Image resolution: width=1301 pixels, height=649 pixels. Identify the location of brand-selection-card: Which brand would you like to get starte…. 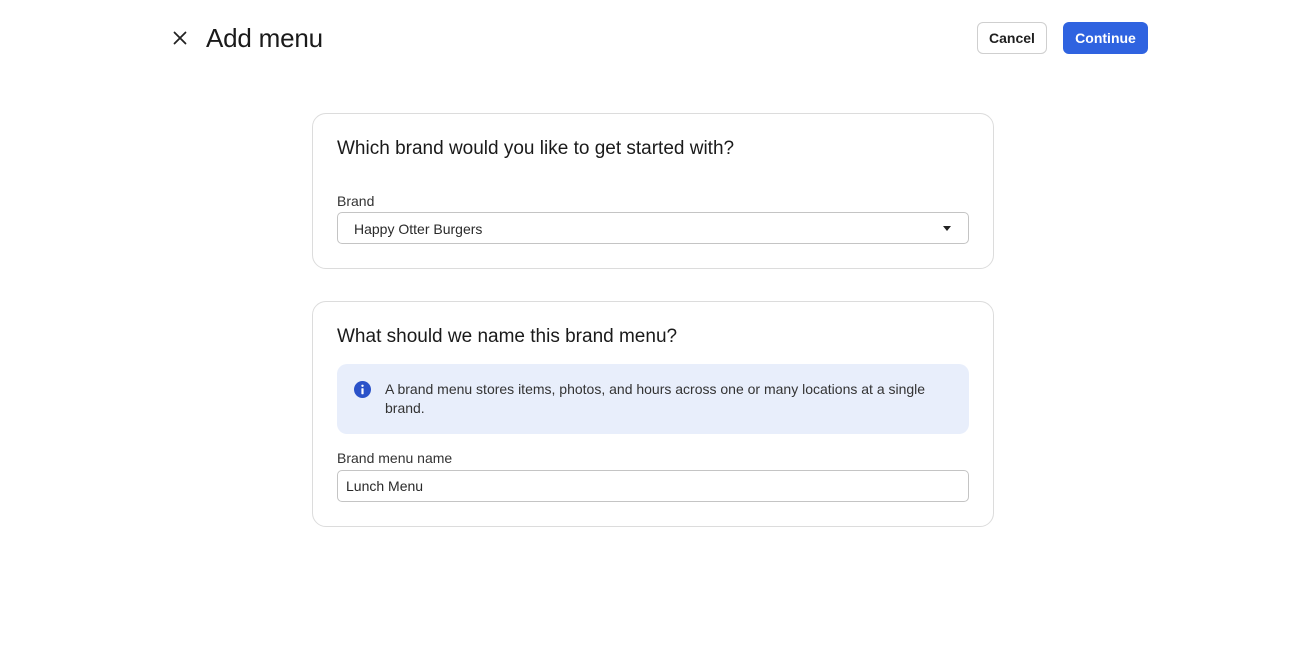
(653, 191).